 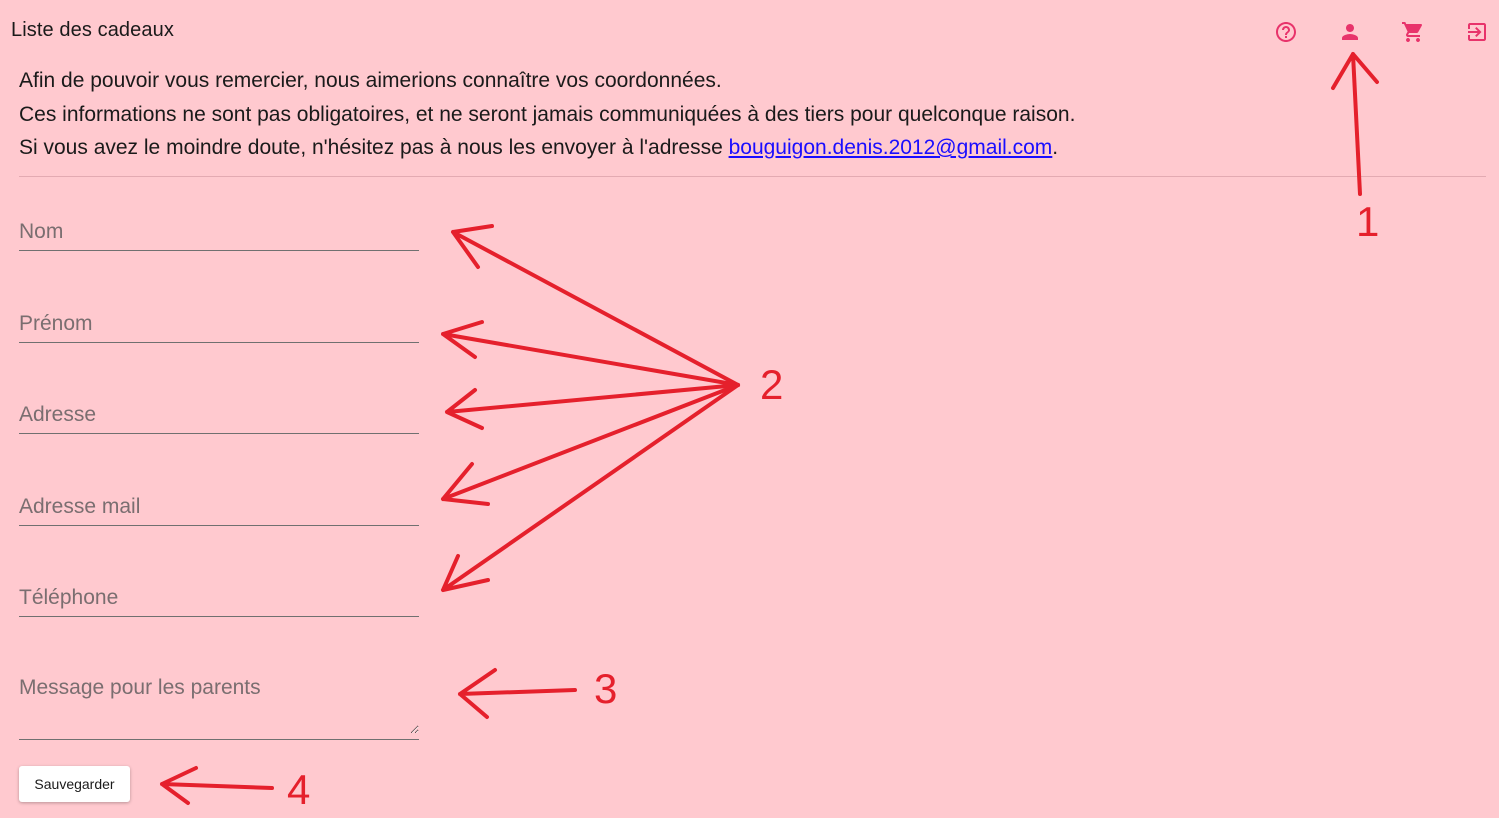 I want to click on telephone-field-wrapper, so click(x=219, y=598).